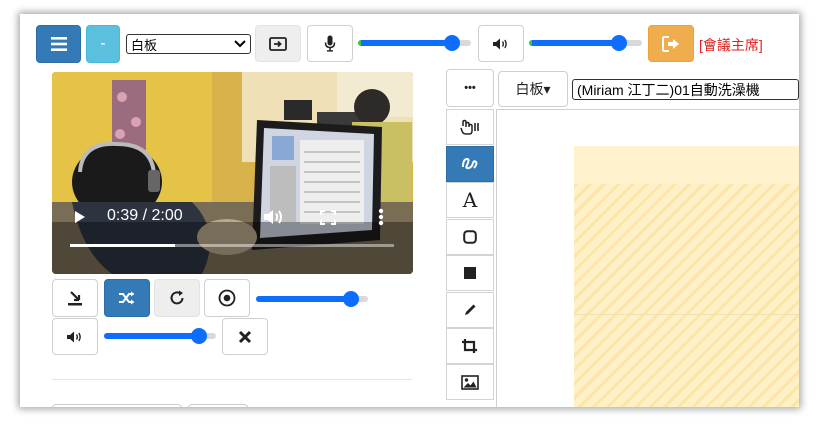  I want to click on microphone-icon, so click(330, 43).